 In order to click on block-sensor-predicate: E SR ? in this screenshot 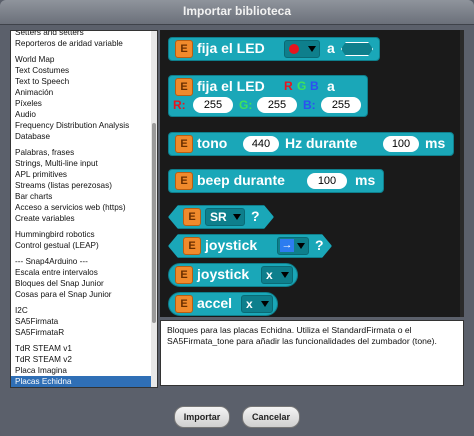, I will do `click(221, 217)`.